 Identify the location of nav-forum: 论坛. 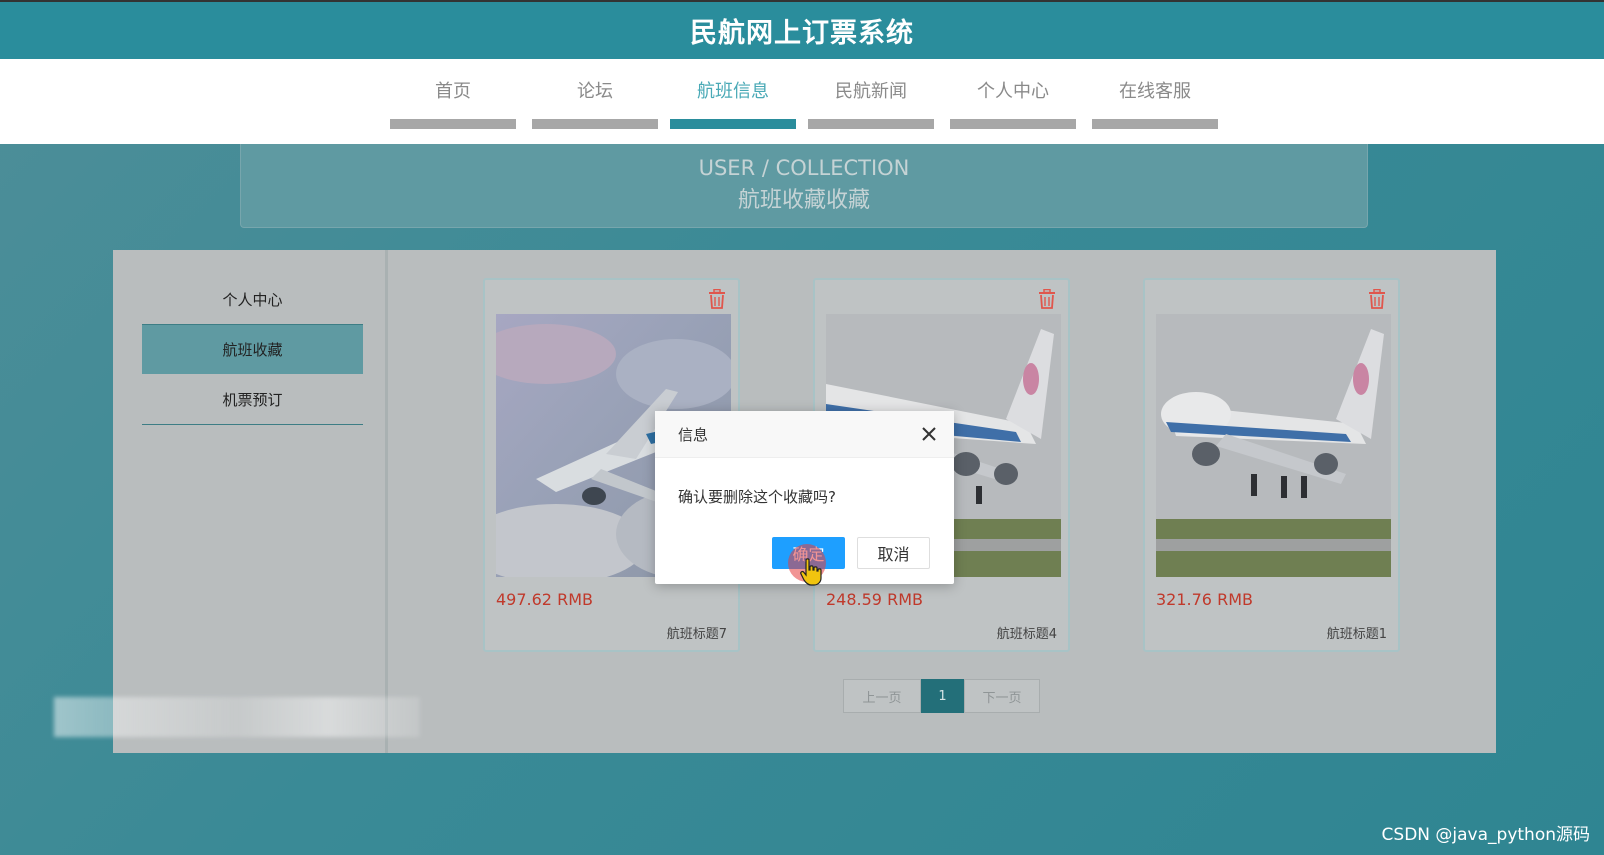
(595, 105).